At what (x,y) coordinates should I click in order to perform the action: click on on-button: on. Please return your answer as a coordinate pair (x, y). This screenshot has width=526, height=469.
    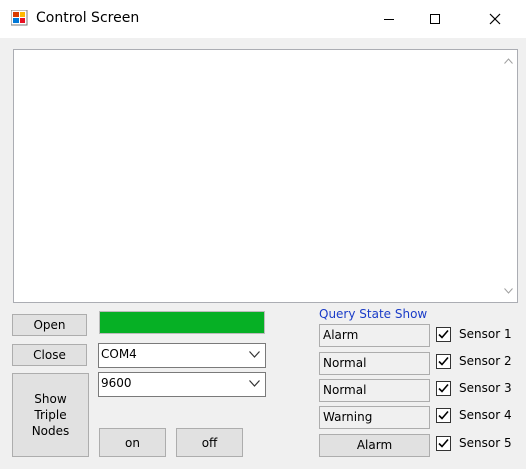
    Looking at the image, I should click on (132, 442).